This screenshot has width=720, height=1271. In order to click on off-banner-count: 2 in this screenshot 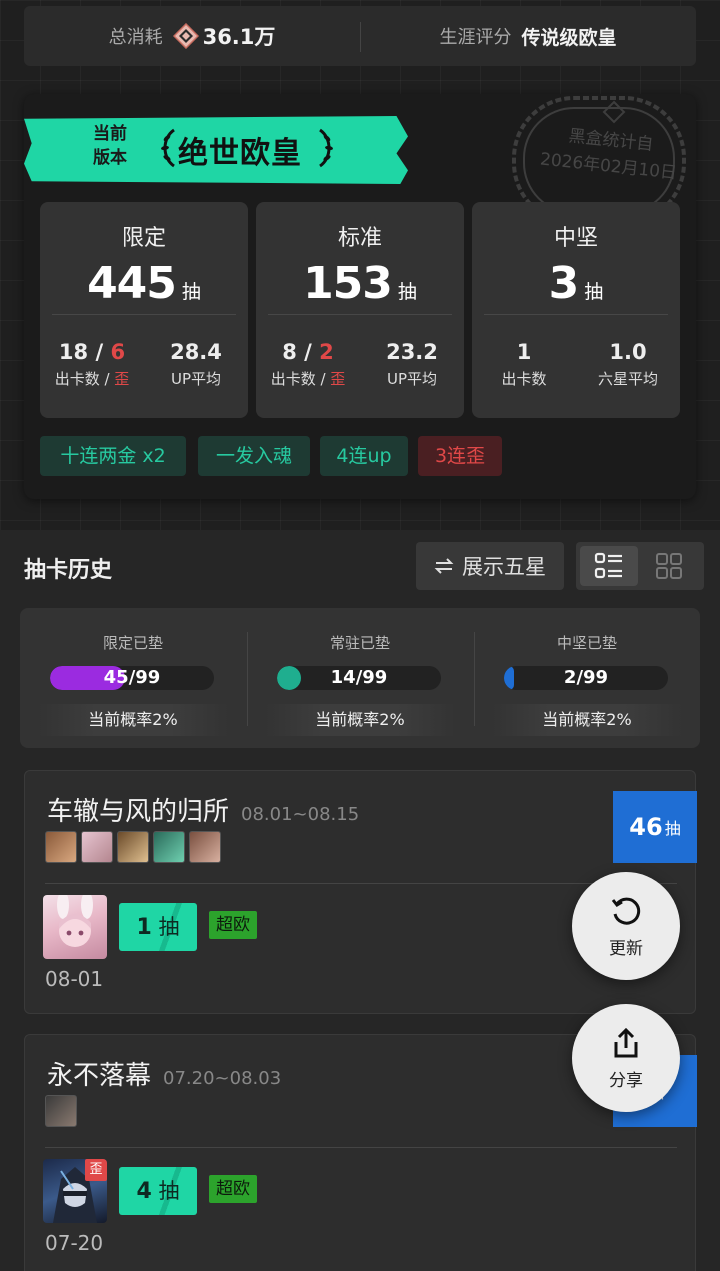, I will do `click(326, 352)`.